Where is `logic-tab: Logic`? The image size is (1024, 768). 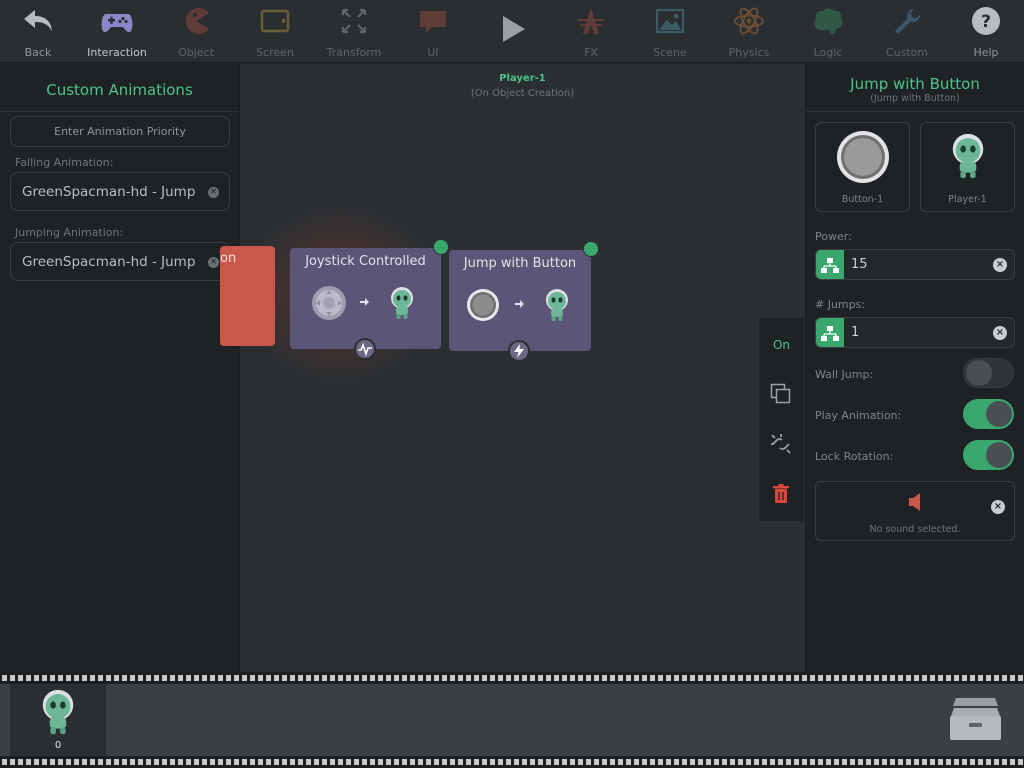 logic-tab: Logic is located at coordinates (828, 31).